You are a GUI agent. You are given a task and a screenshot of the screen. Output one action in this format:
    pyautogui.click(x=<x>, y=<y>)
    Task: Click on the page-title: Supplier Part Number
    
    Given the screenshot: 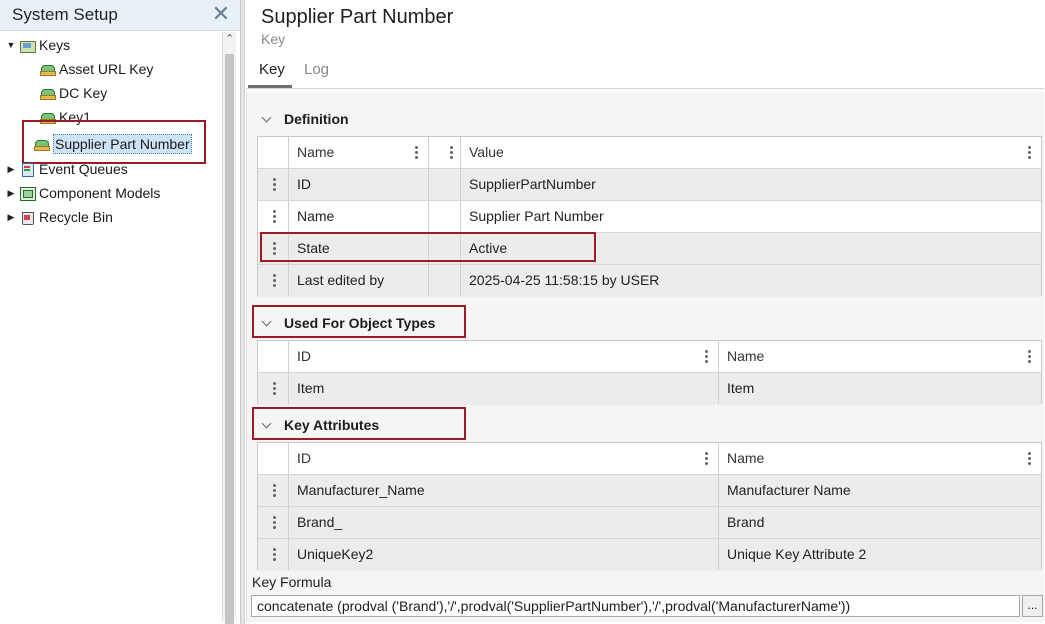 What is the action you would take?
    pyautogui.click(x=357, y=17)
    